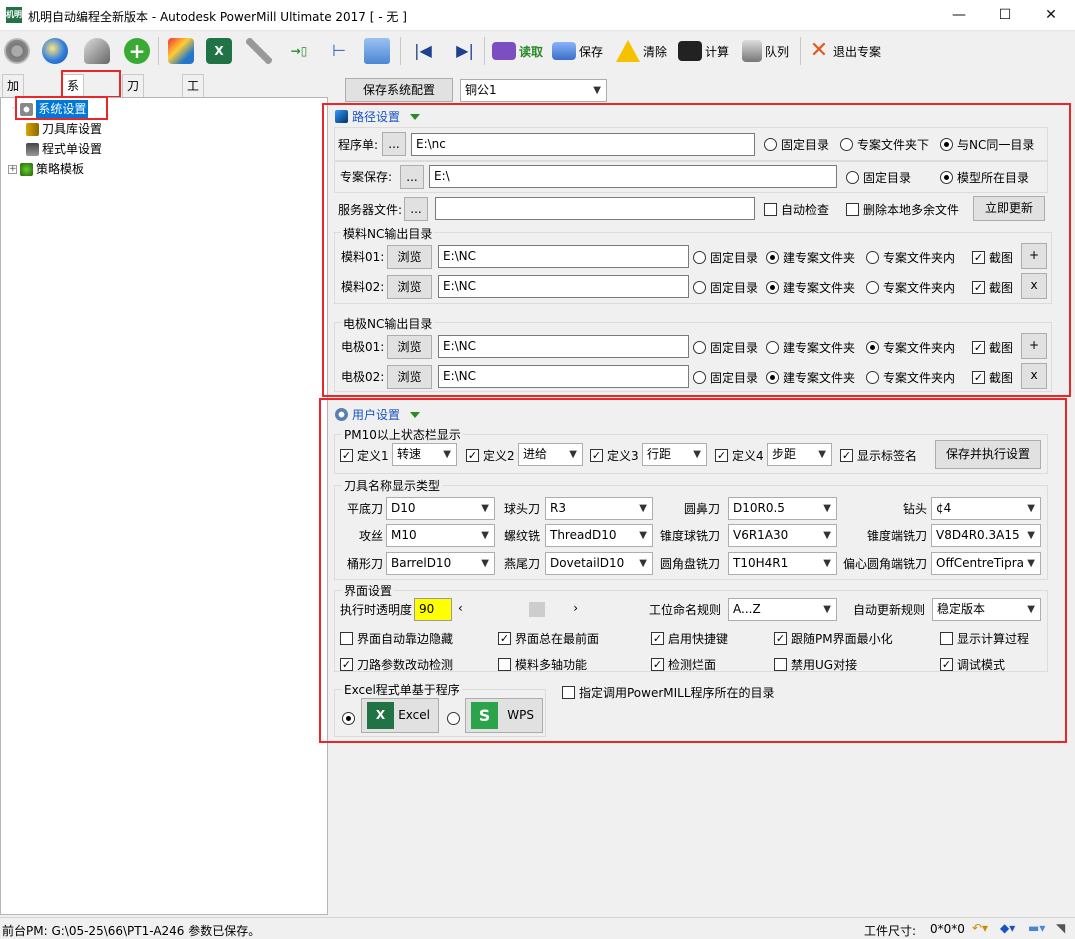  Describe the element at coordinates (433, 609) in the screenshot. I see `opacity-input: 90` at that location.